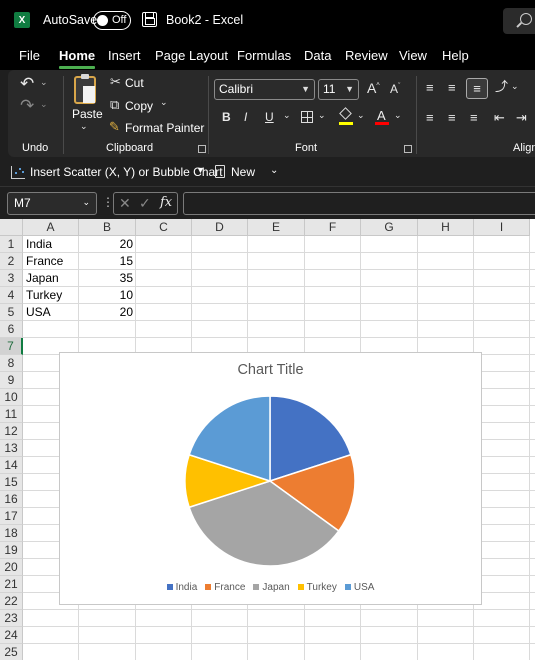  Describe the element at coordinates (200, 170) in the screenshot. I see `chevron-down-icon: ▼` at that location.